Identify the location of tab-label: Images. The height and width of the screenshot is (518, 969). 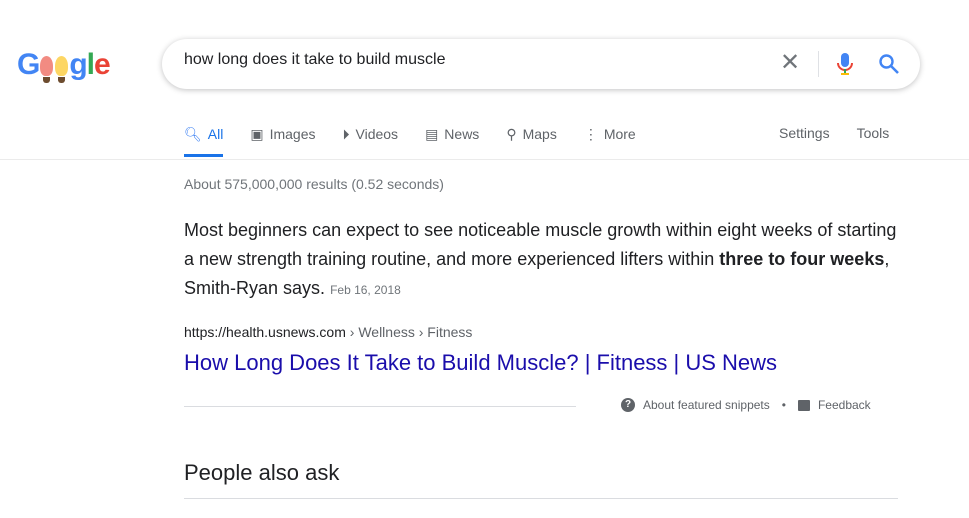
(292, 134).